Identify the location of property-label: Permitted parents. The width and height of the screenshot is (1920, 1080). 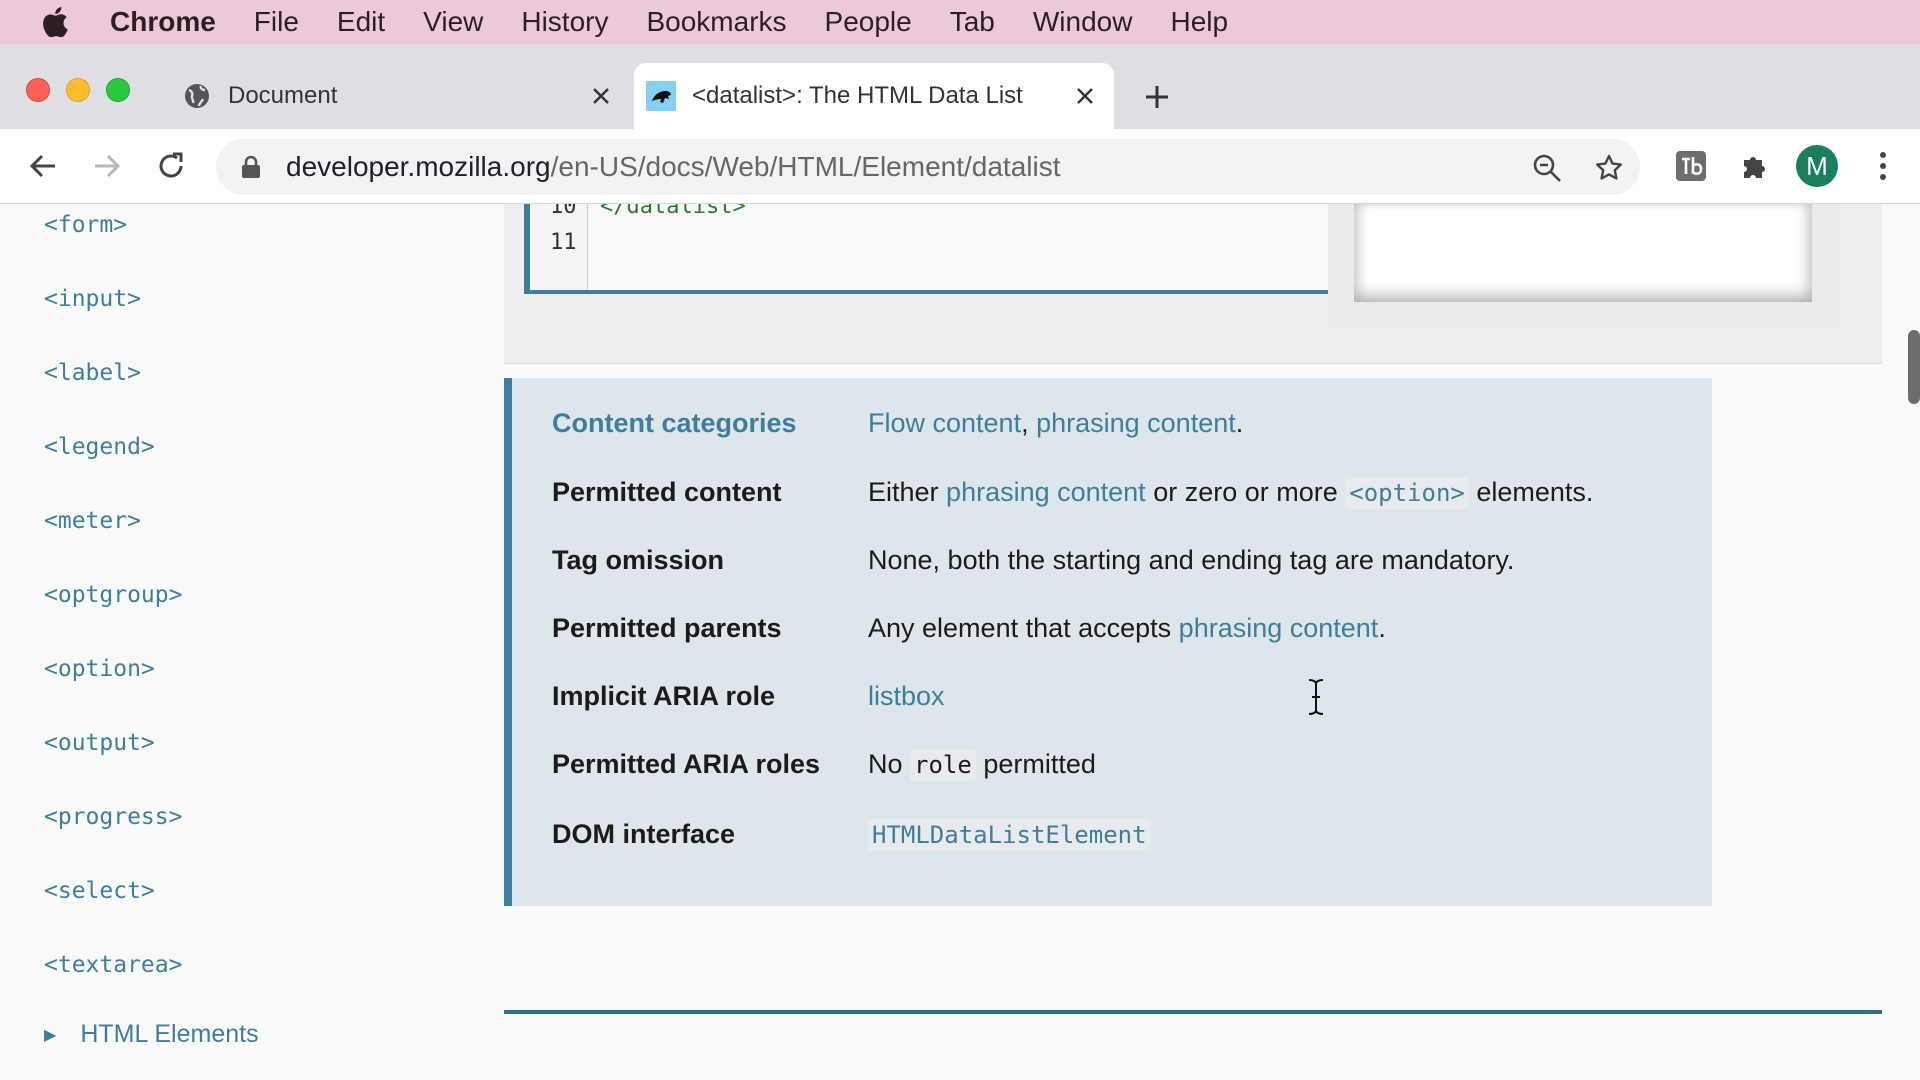
(667, 628).